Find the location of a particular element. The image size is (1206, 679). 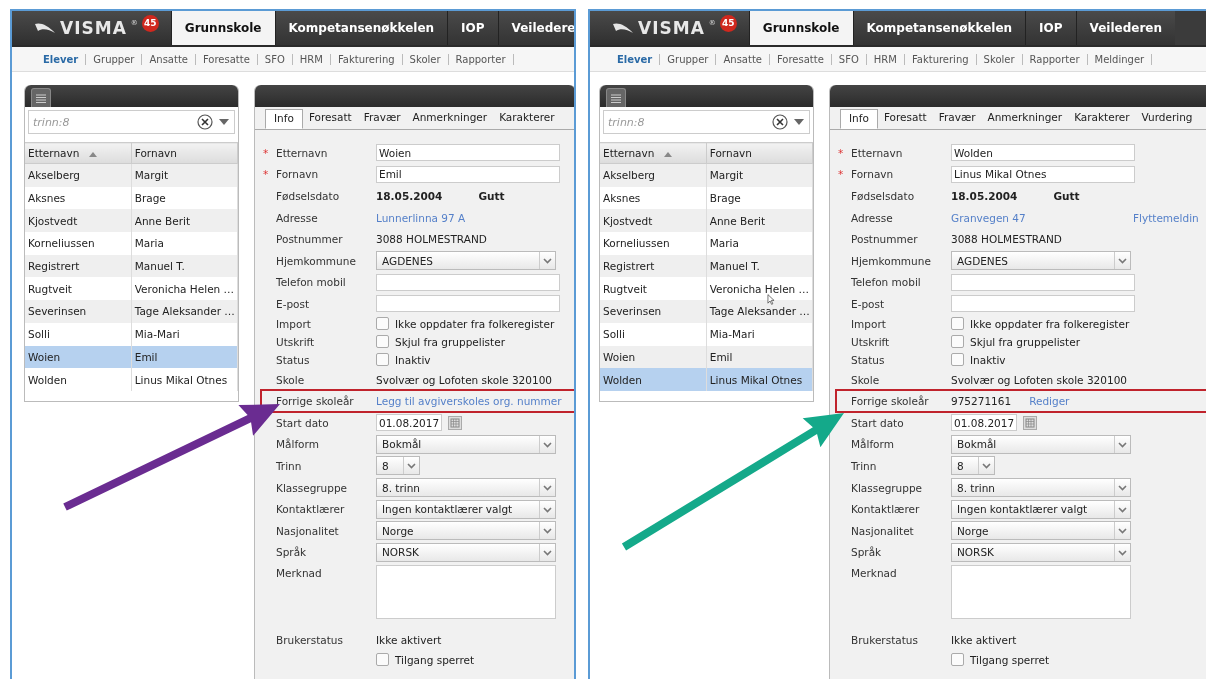

nav-link: Skoler is located at coordinates (999, 59).